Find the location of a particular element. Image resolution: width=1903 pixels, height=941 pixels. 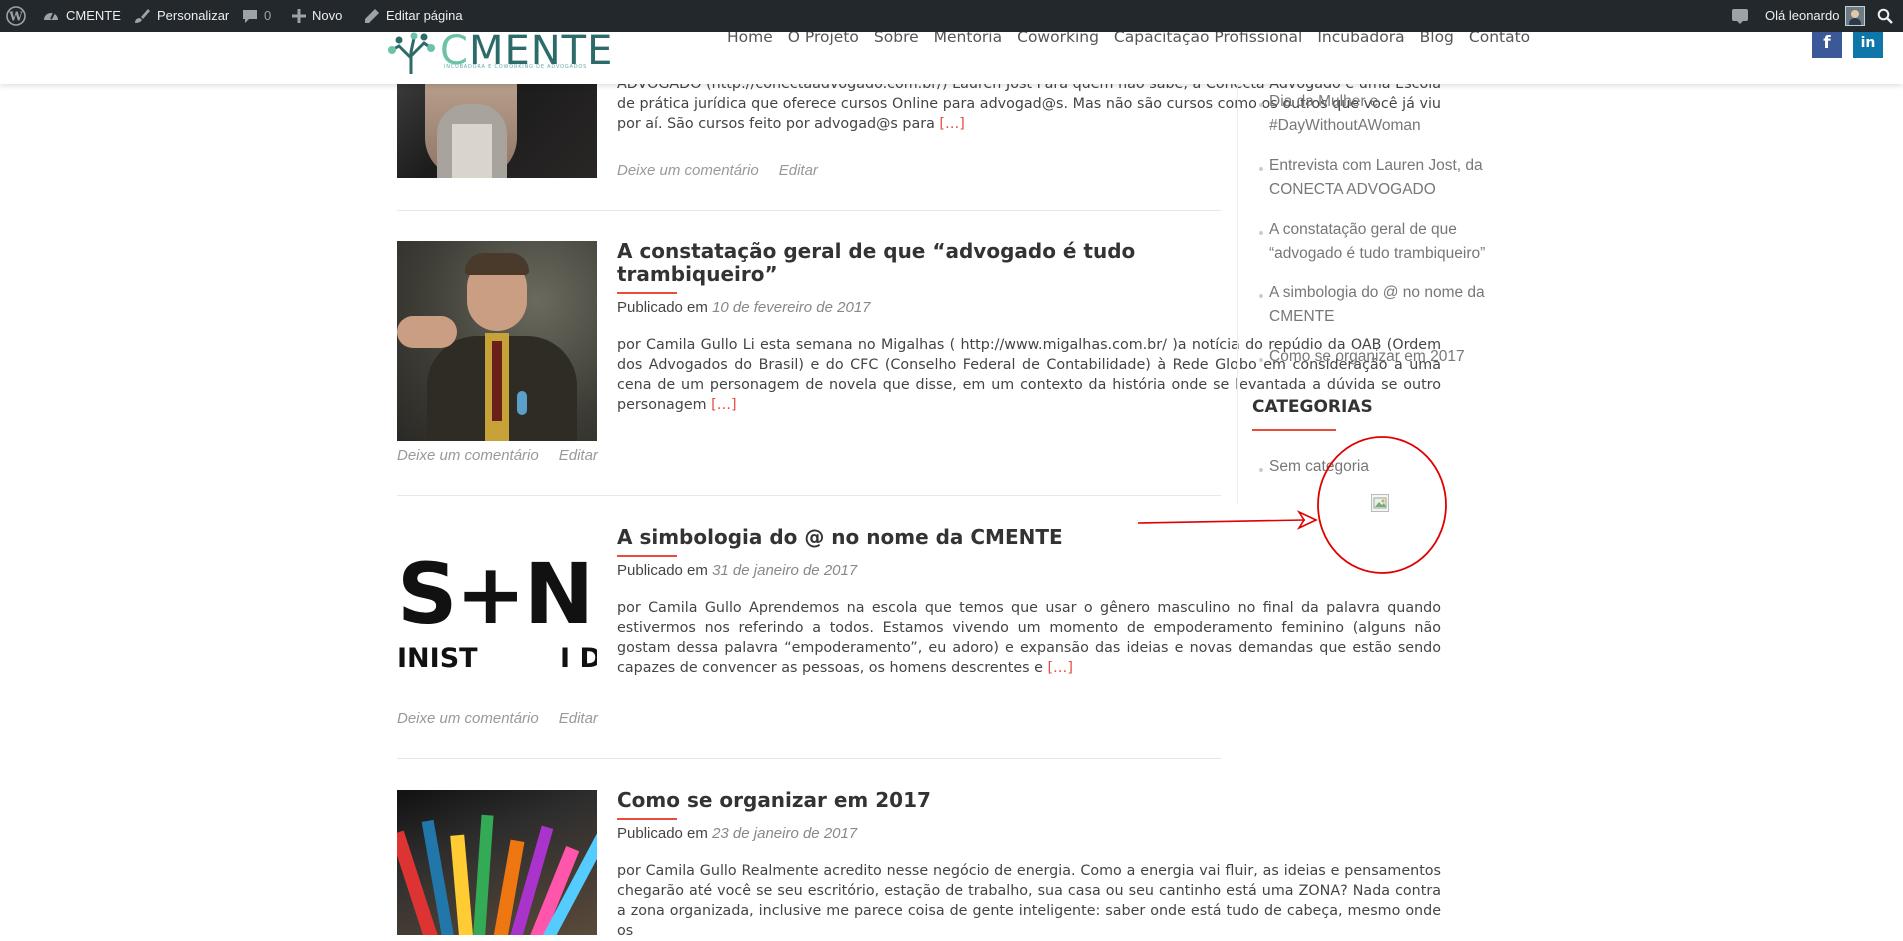

post-thumbnail-organize is located at coordinates (497, 862).